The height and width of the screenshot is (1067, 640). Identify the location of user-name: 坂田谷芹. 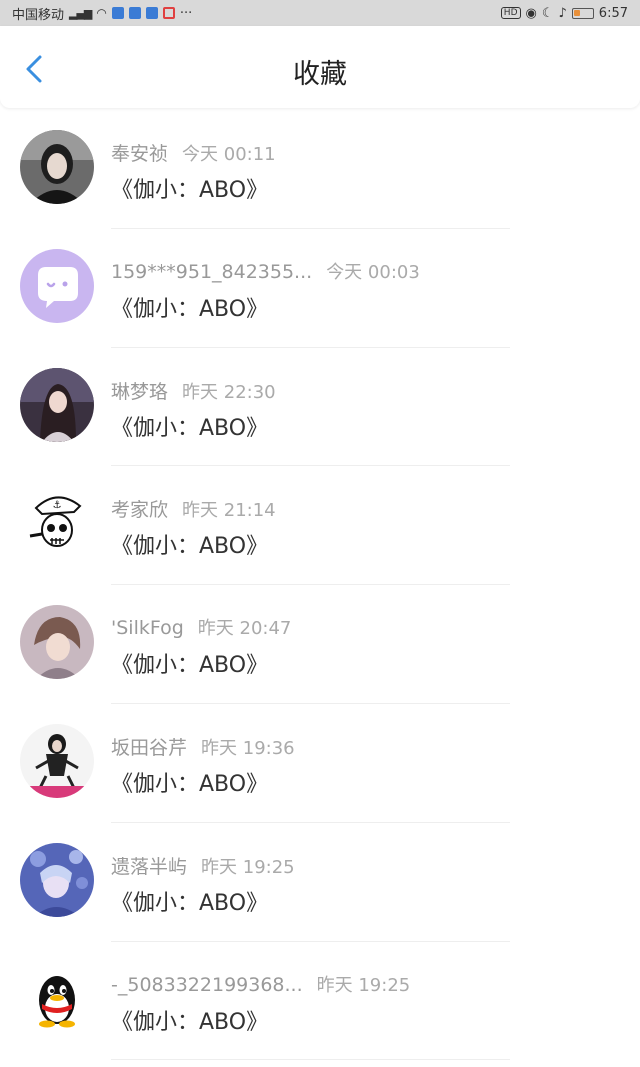
(149, 748).